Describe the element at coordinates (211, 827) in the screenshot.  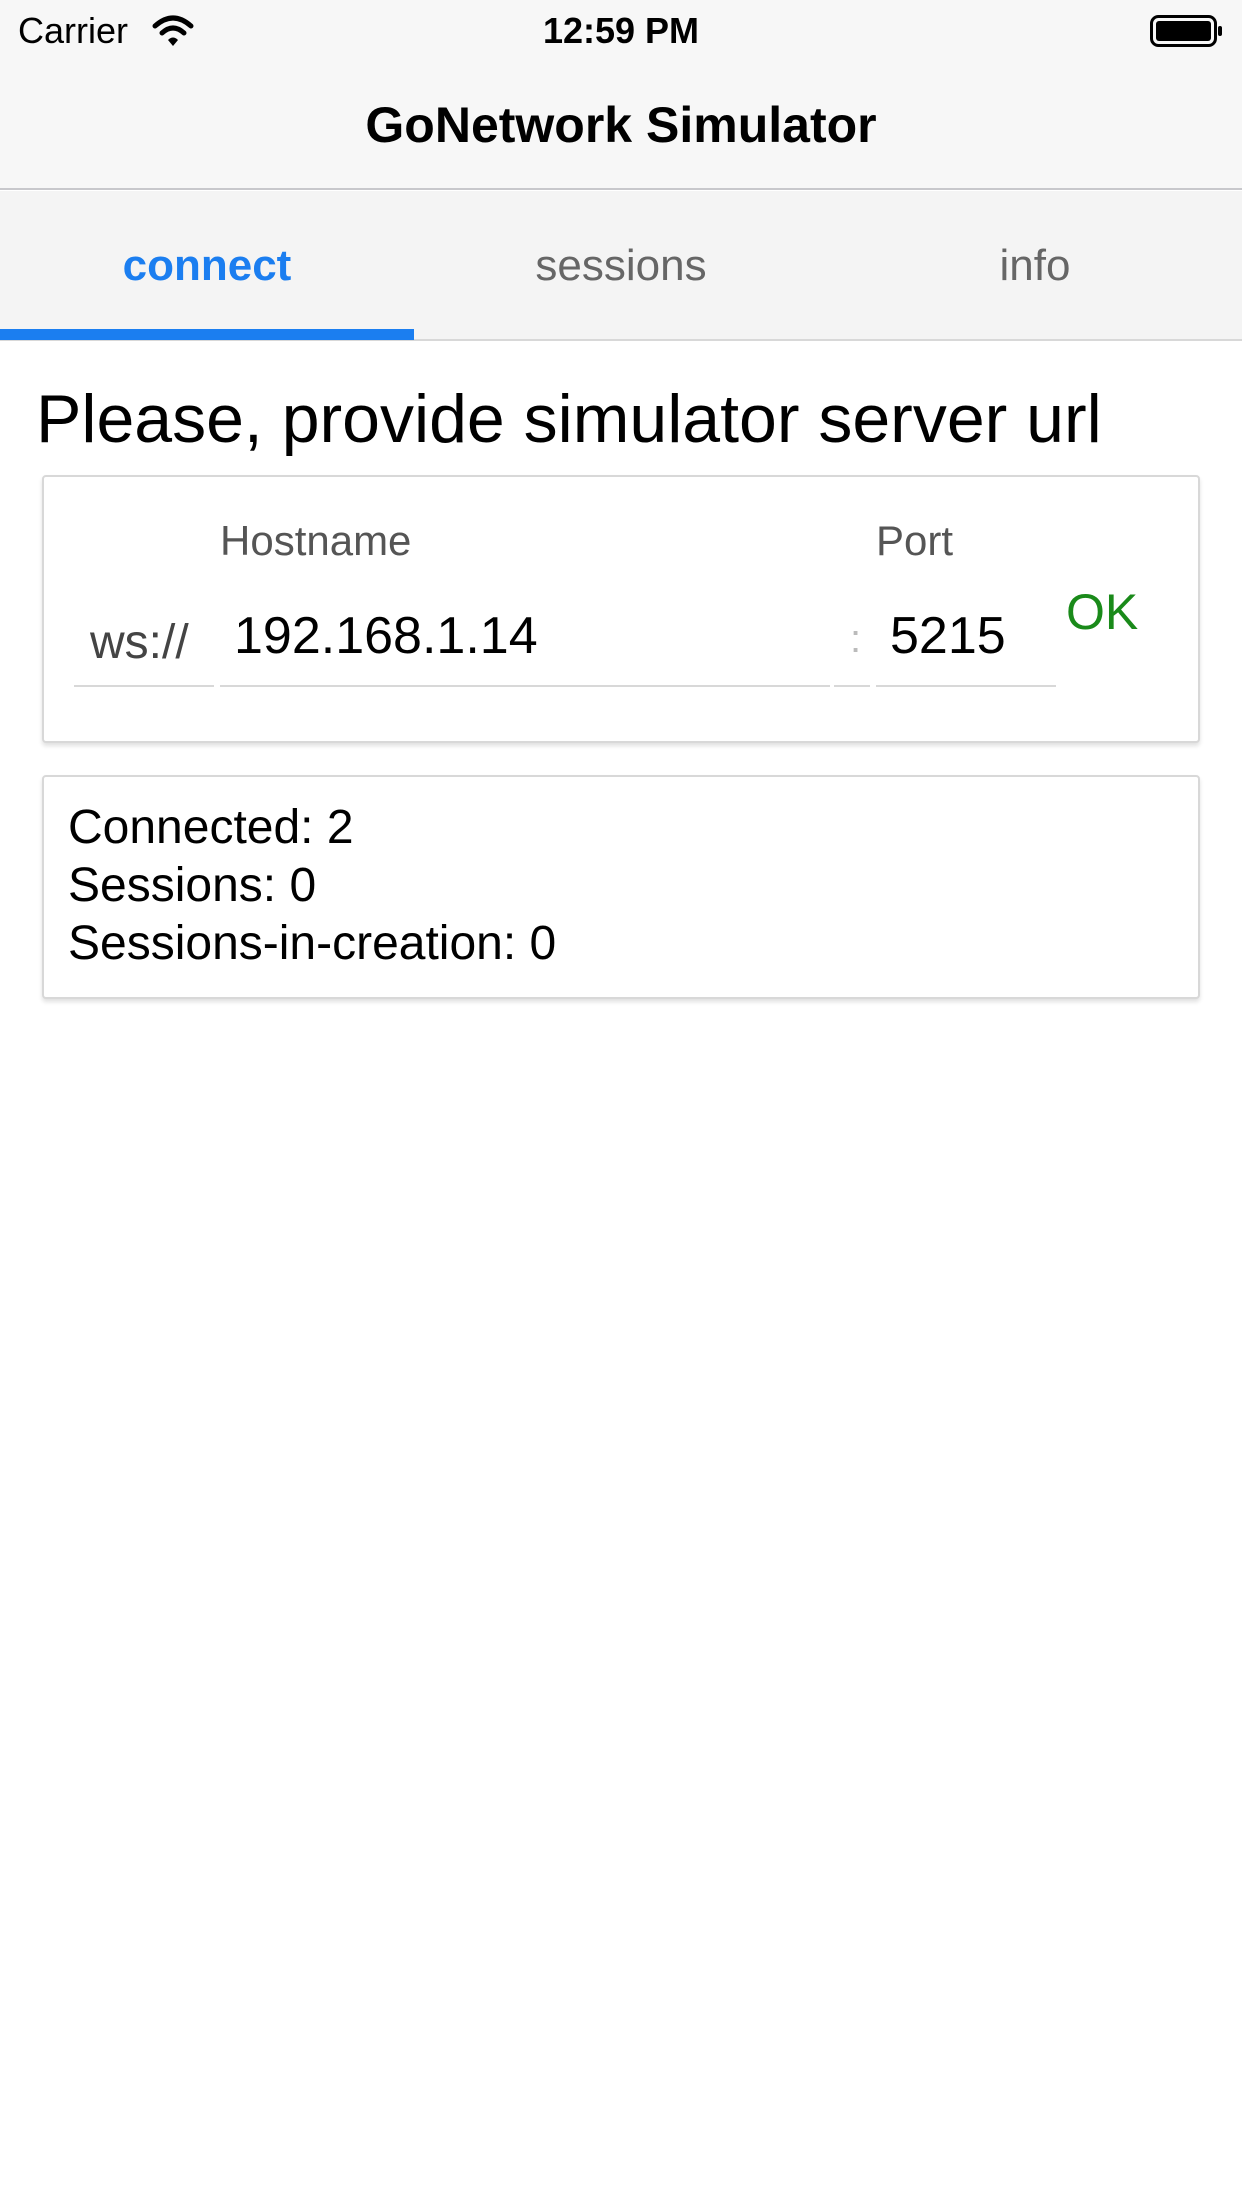
I see `connected-count: Connected: 2` at that location.